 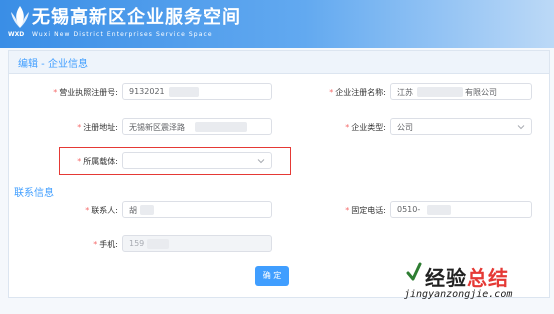 I want to click on watermark-title: 经验总结, so click(x=467, y=278).